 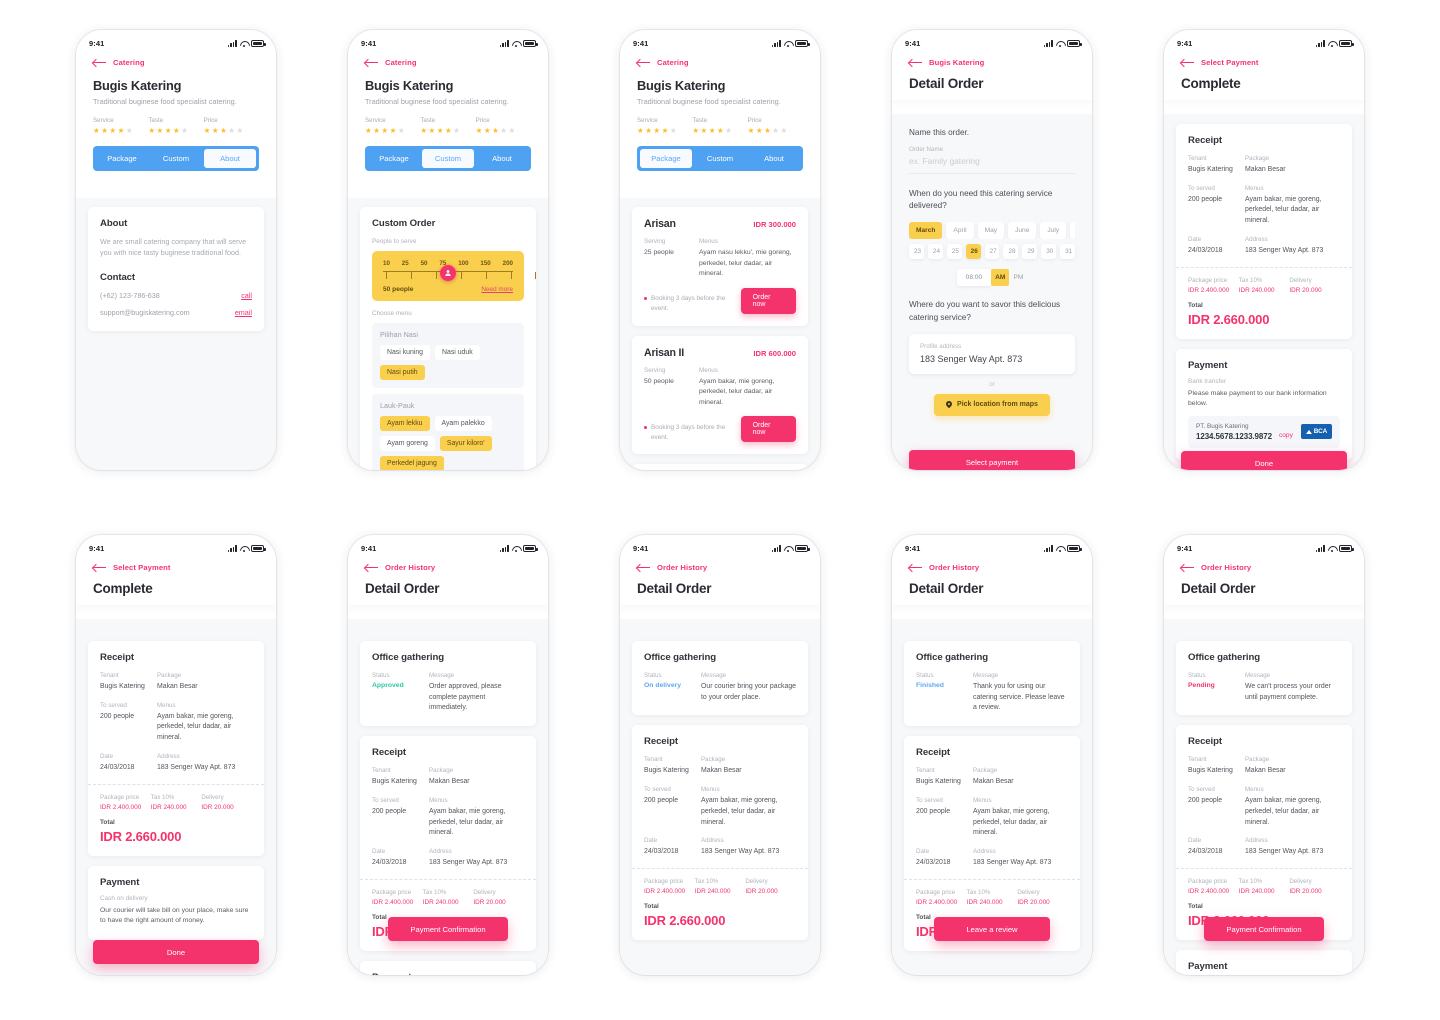 I want to click on people-label: People to serve, so click(x=394, y=241).